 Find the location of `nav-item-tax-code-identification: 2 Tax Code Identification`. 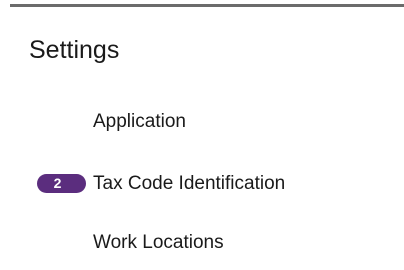

nav-item-tax-code-identification: 2 Tax Code Identification is located at coordinates (202, 184).